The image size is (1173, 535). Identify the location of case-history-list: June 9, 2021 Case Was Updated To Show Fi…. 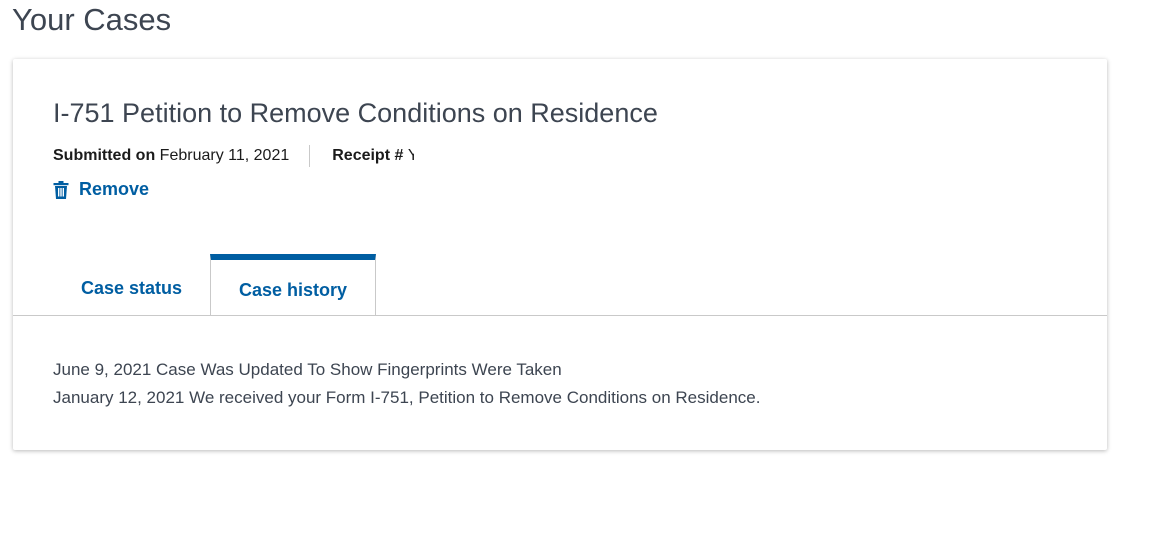
(406, 384).